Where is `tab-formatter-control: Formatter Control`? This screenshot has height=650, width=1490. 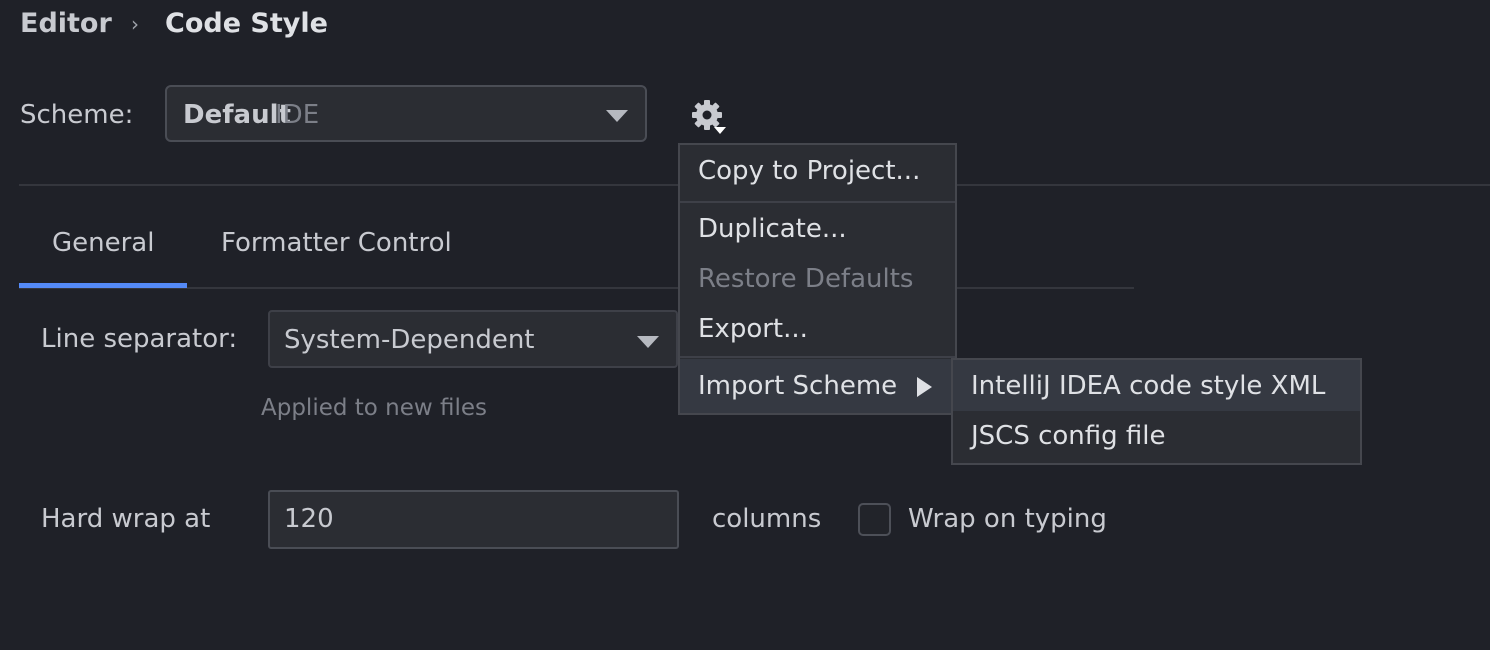 tab-formatter-control: Formatter Control is located at coordinates (336, 243).